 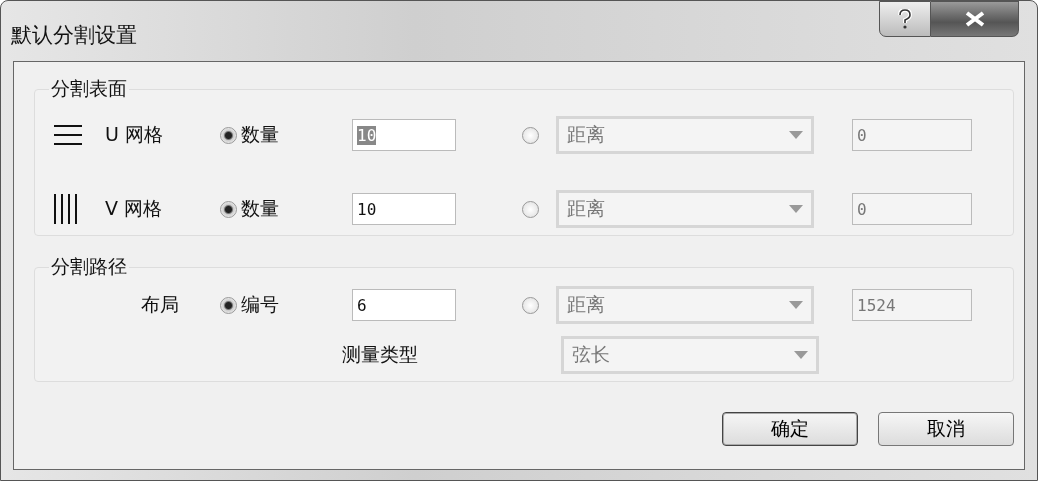 What do you see at coordinates (790, 429) in the screenshot?
I see `dialog-button: 确定` at bounding box center [790, 429].